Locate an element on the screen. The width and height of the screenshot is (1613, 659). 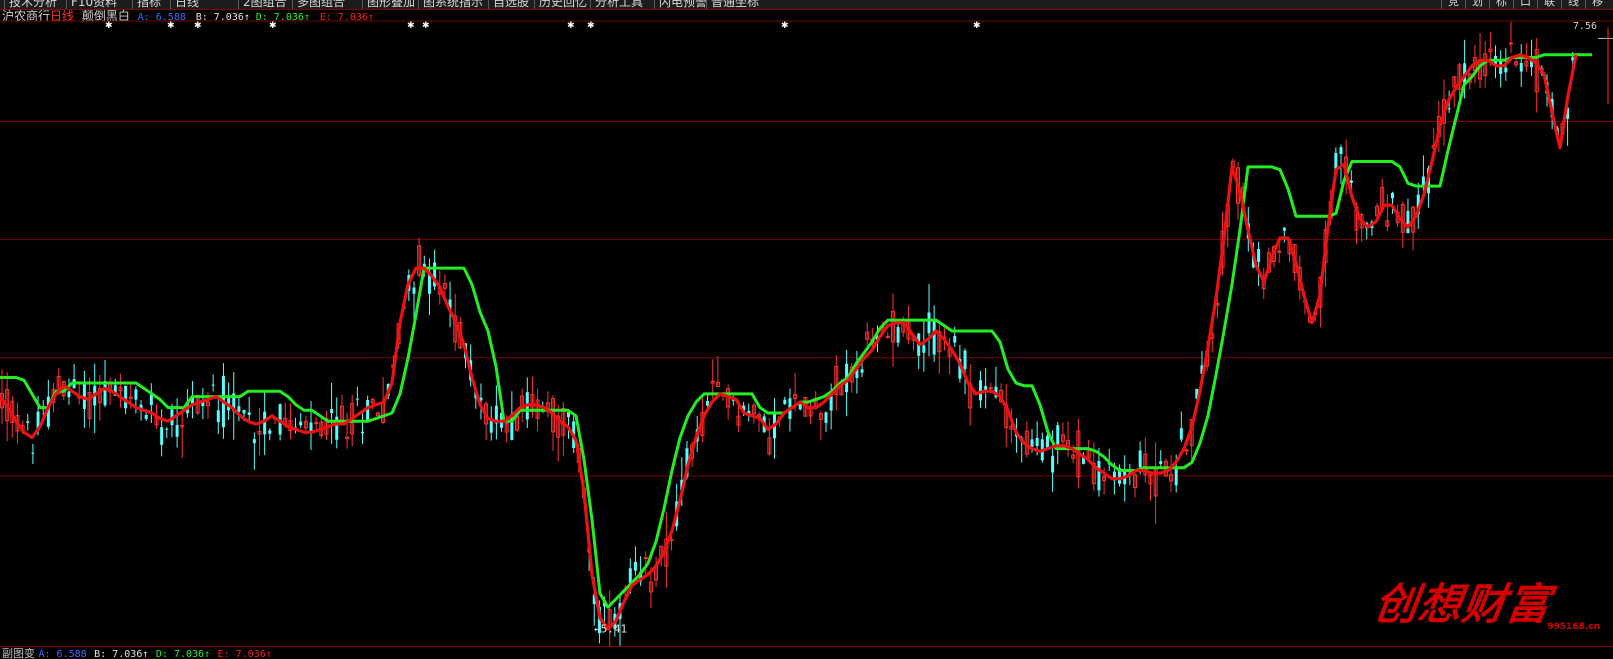
watermark-url: 995168.cn is located at coordinates (1573, 627).